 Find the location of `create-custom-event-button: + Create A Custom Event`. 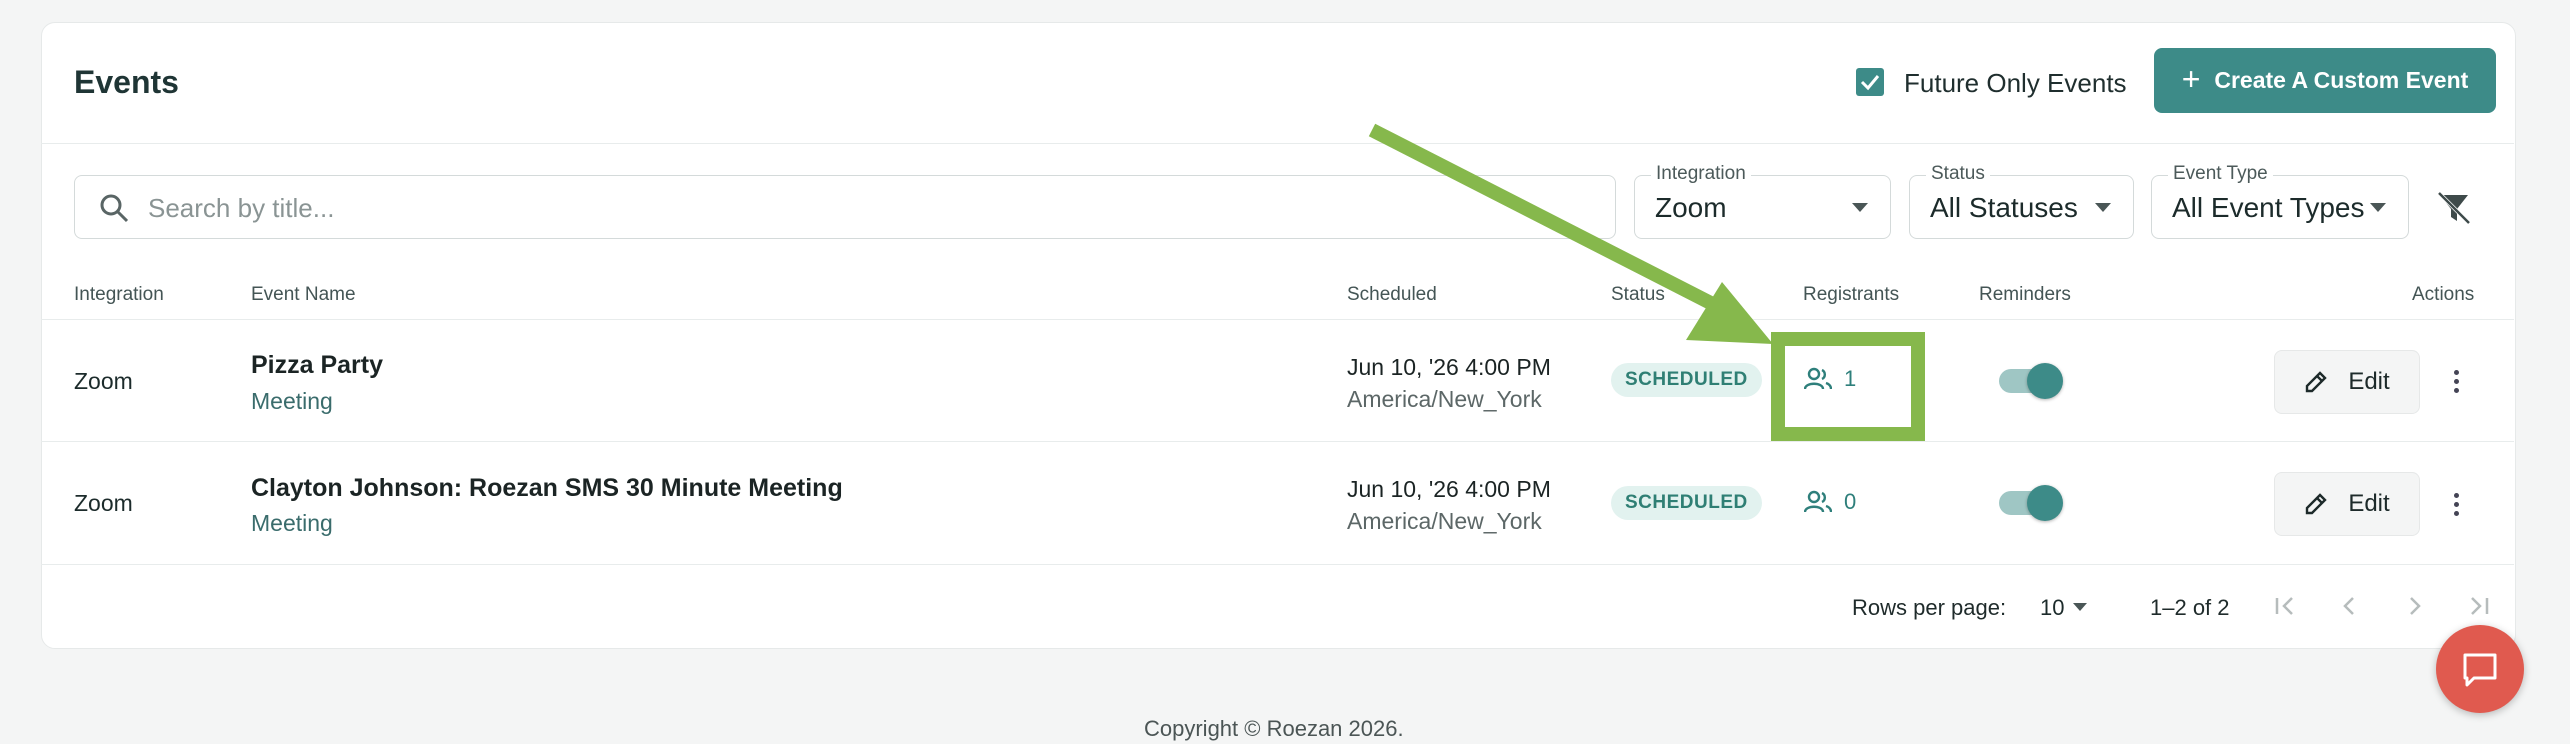

create-custom-event-button: + Create A Custom Event is located at coordinates (2325, 80).